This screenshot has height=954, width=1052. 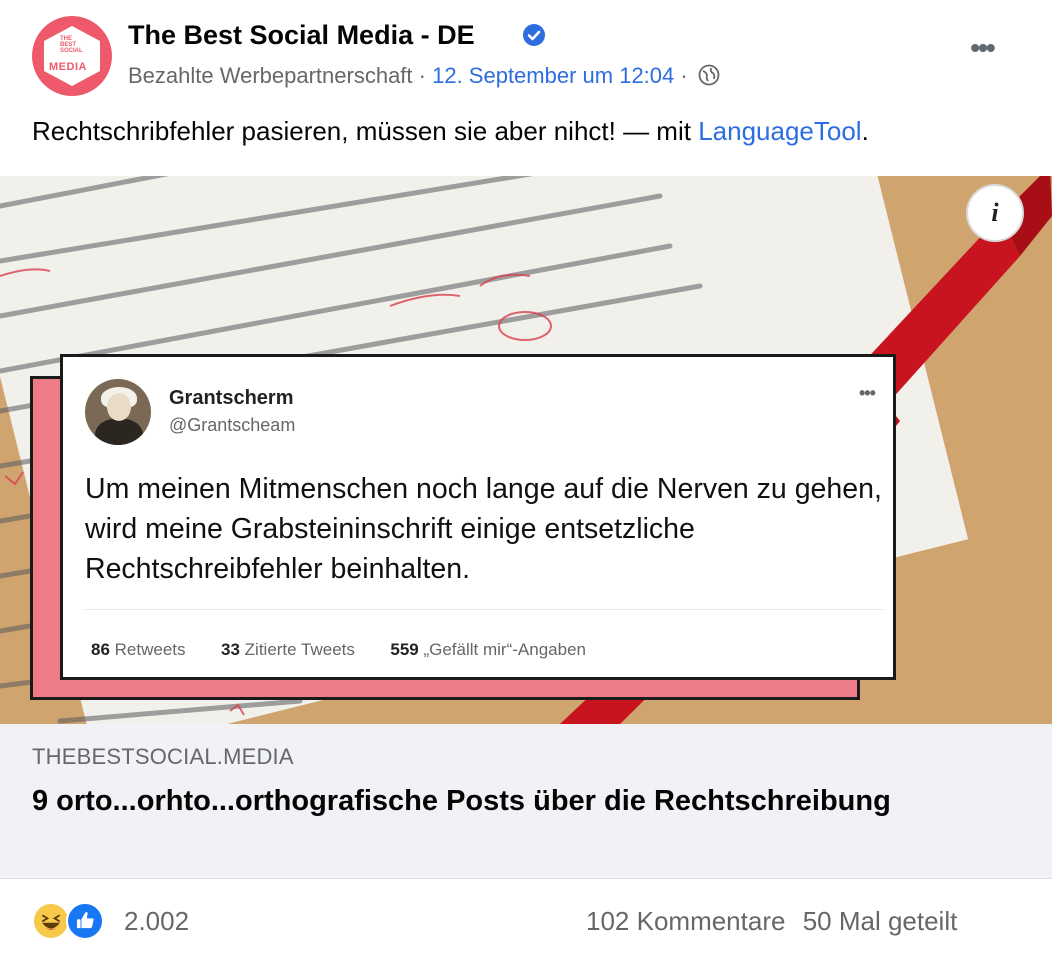 I want to click on reaction-count: 2.002, so click(x=156, y=921).